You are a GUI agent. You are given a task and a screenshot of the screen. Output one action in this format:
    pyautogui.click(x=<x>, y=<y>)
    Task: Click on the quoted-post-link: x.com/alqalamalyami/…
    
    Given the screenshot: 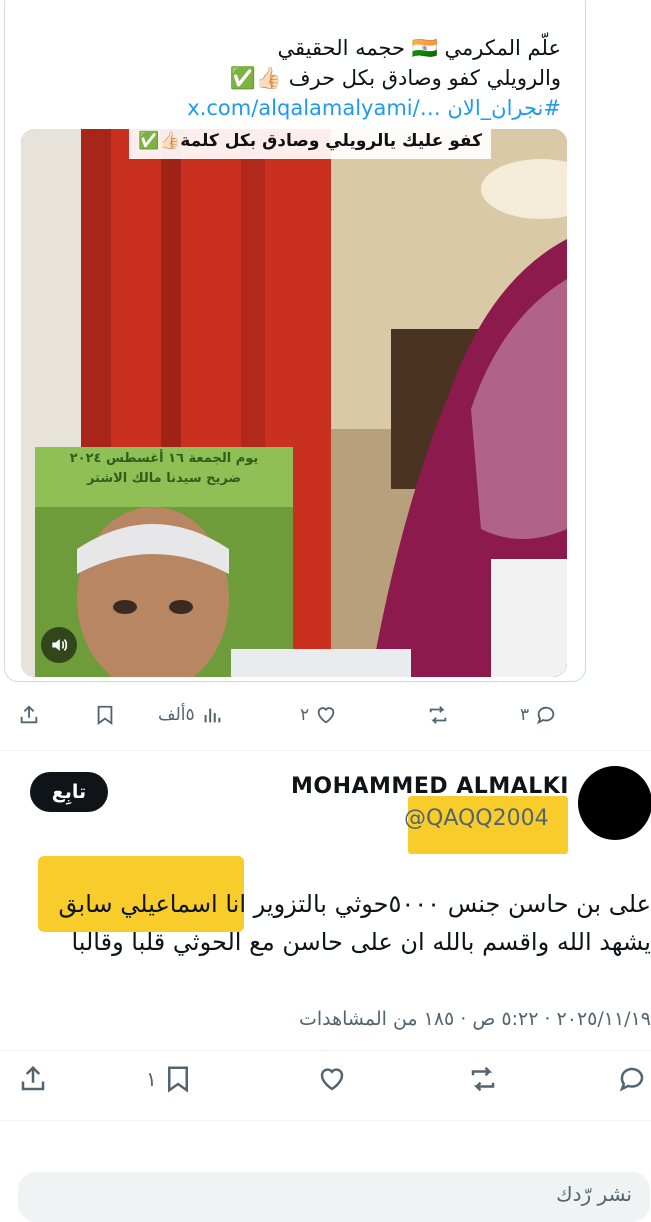 What is the action you would take?
    pyautogui.click(x=313, y=108)
    